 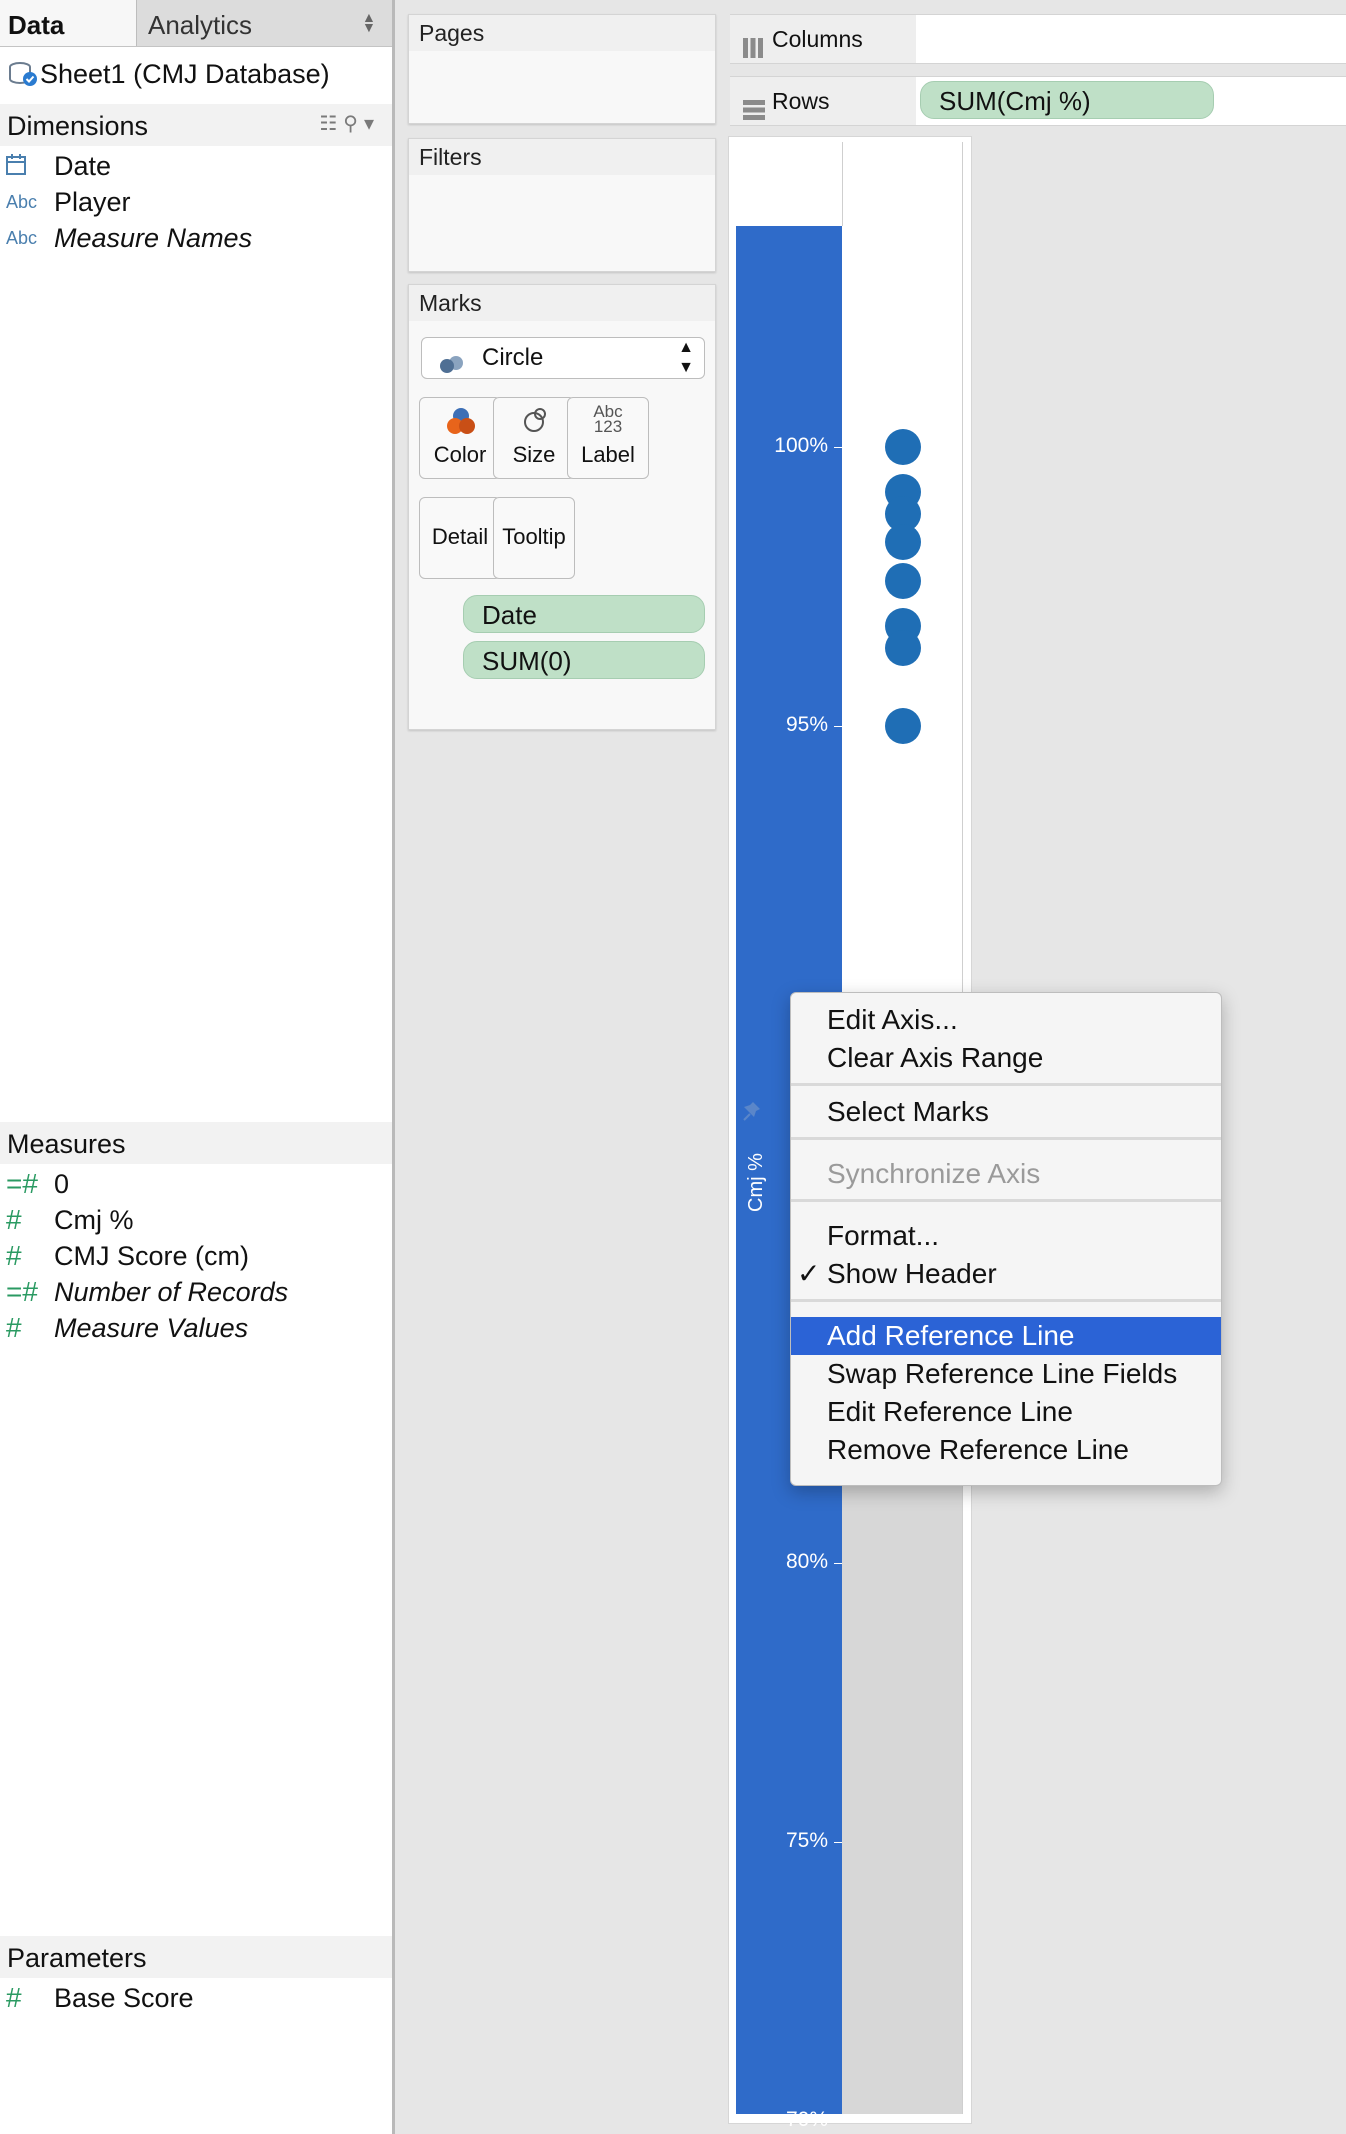 I want to click on menu-item-synchronize-axis: Synchronize Axis, so click(x=1006, y=1174).